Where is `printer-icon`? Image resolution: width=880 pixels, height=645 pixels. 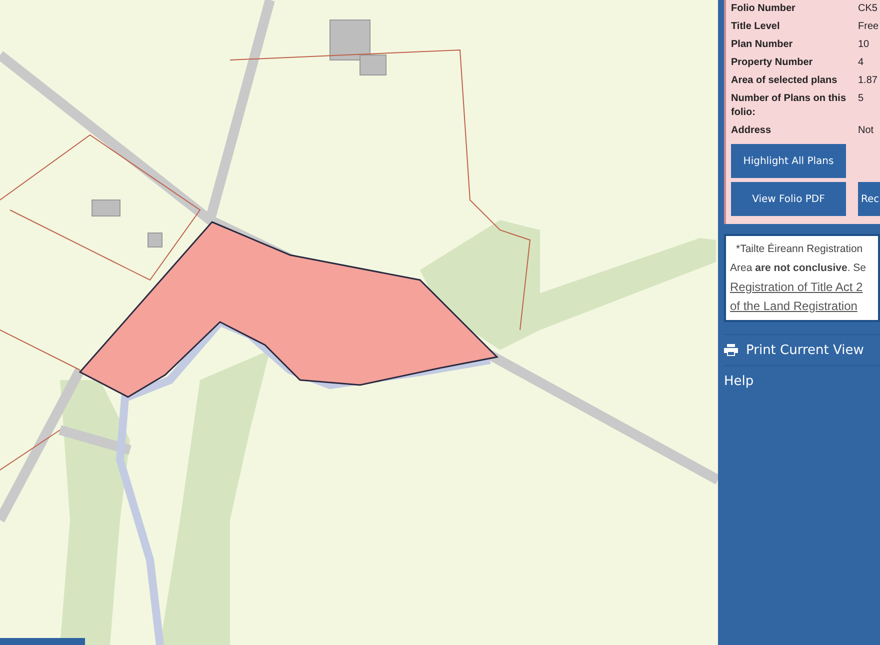
printer-icon is located at coordinates (731, 350).